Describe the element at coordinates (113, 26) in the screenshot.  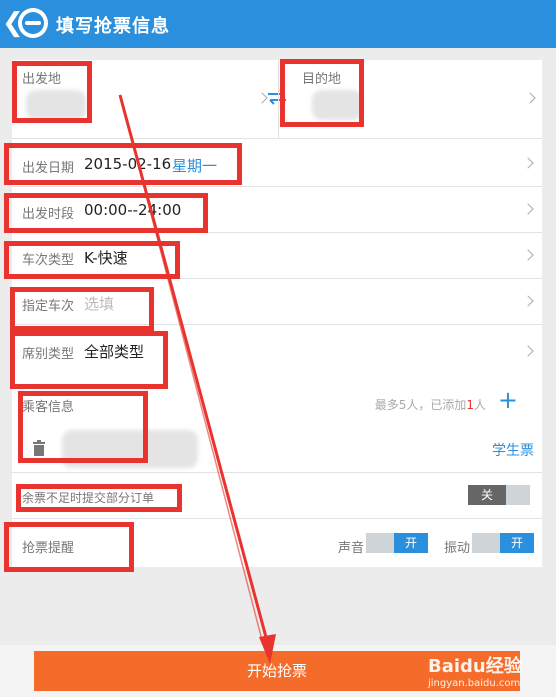
I see `page-title: 填写抢票信息` at that location.